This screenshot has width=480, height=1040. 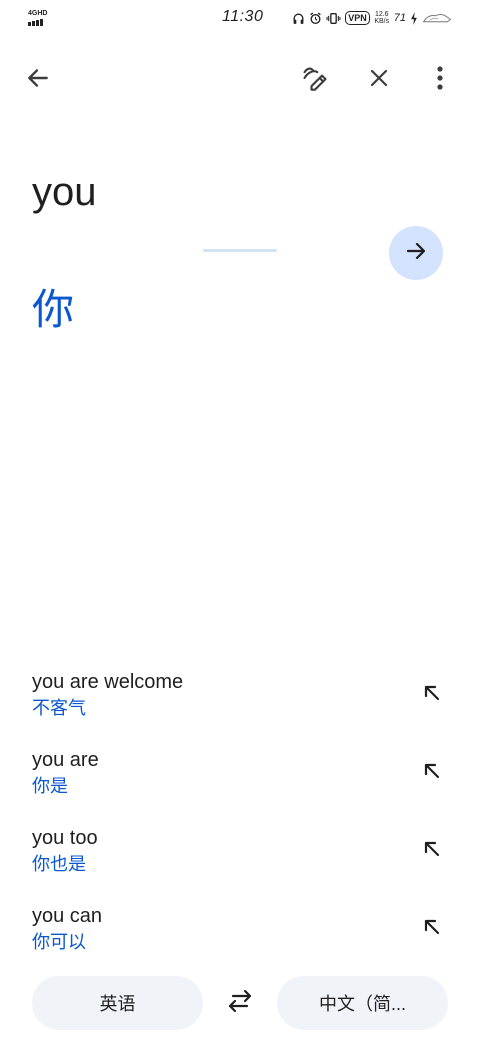 I want to click on suggestion-source: you can, so click(x=67, y=916).